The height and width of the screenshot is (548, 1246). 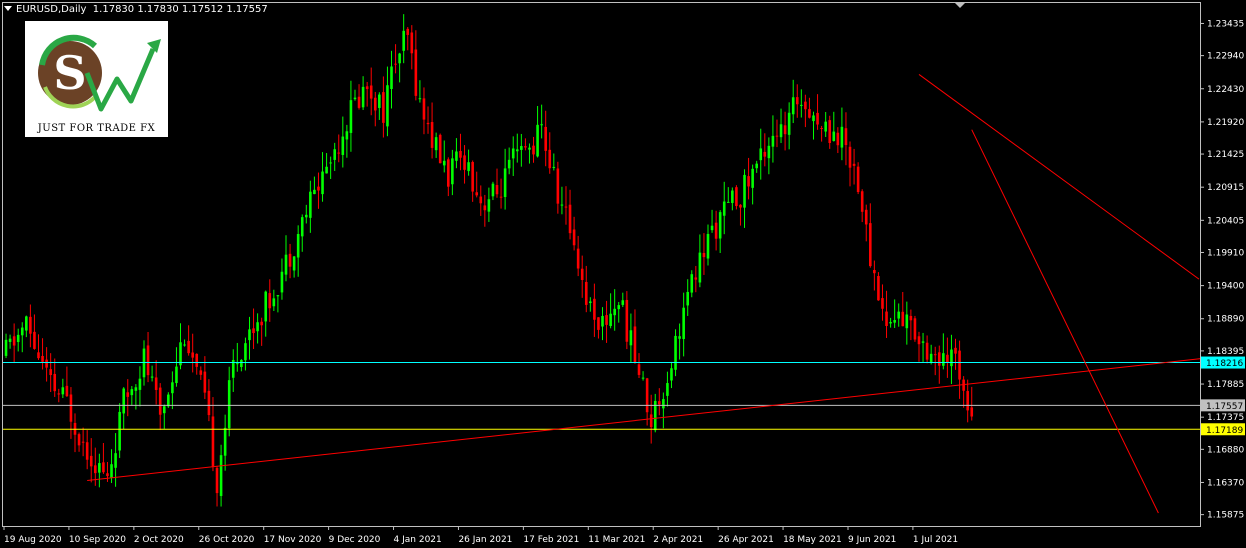 I want to click on time-tick-label: 26 Oct 2020, so click(x=227, y=540).